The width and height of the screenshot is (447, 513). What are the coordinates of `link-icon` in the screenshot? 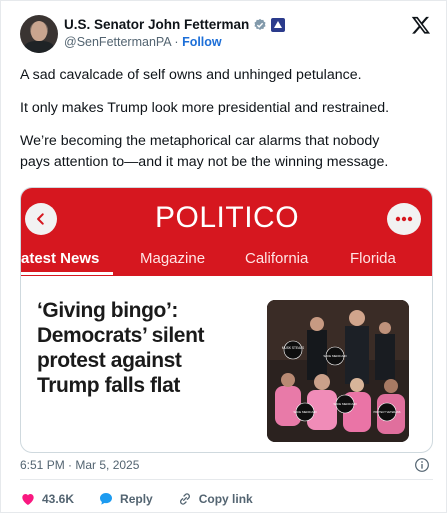 It's located at (184, 499).